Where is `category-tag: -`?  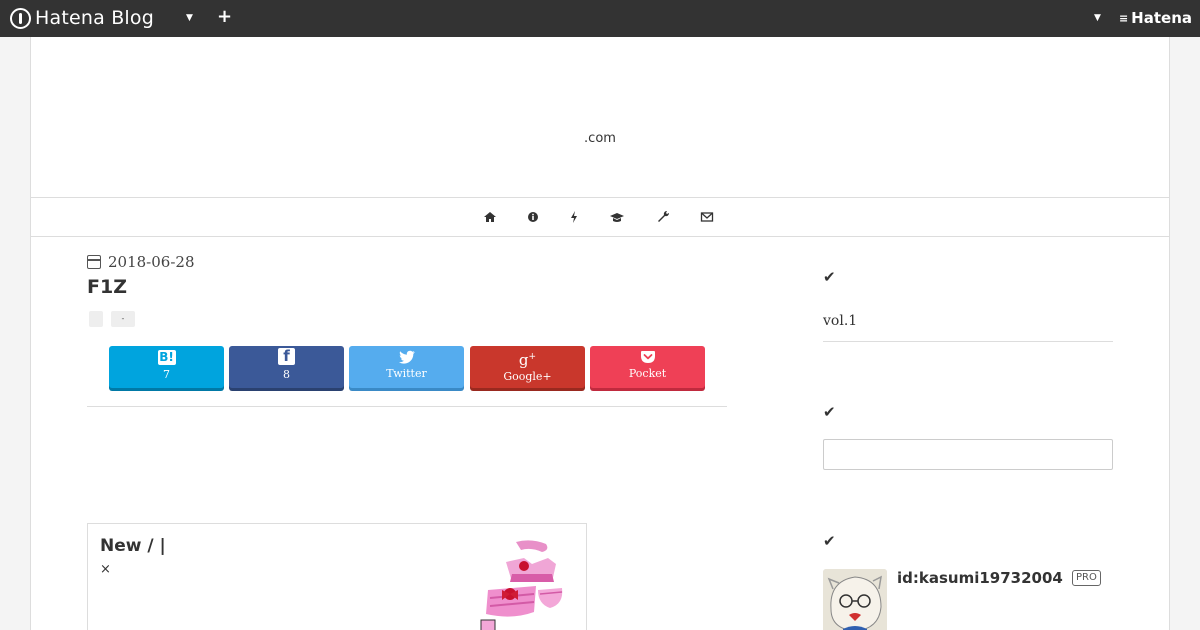
category-tag: - is located at coordinates (123, 319).